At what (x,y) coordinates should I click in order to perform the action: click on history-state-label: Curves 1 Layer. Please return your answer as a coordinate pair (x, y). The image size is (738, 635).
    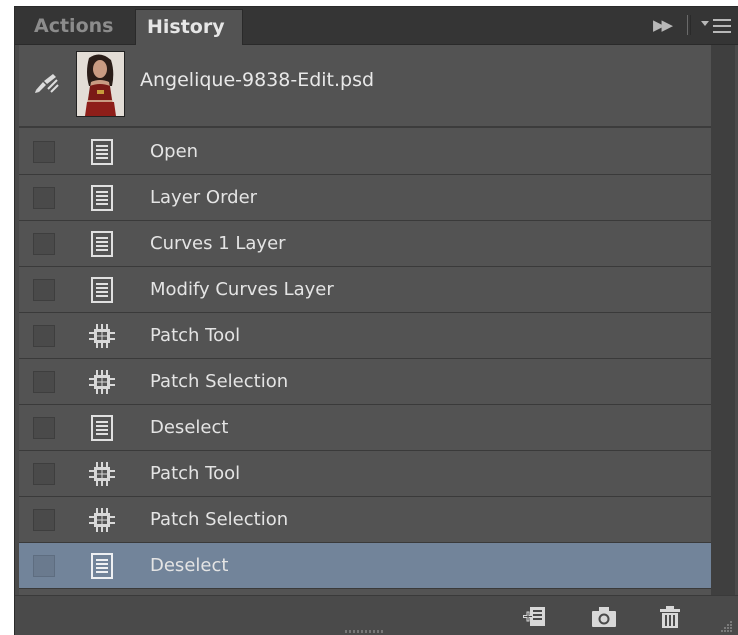
    Looking at the image, I should click on (218, 243).